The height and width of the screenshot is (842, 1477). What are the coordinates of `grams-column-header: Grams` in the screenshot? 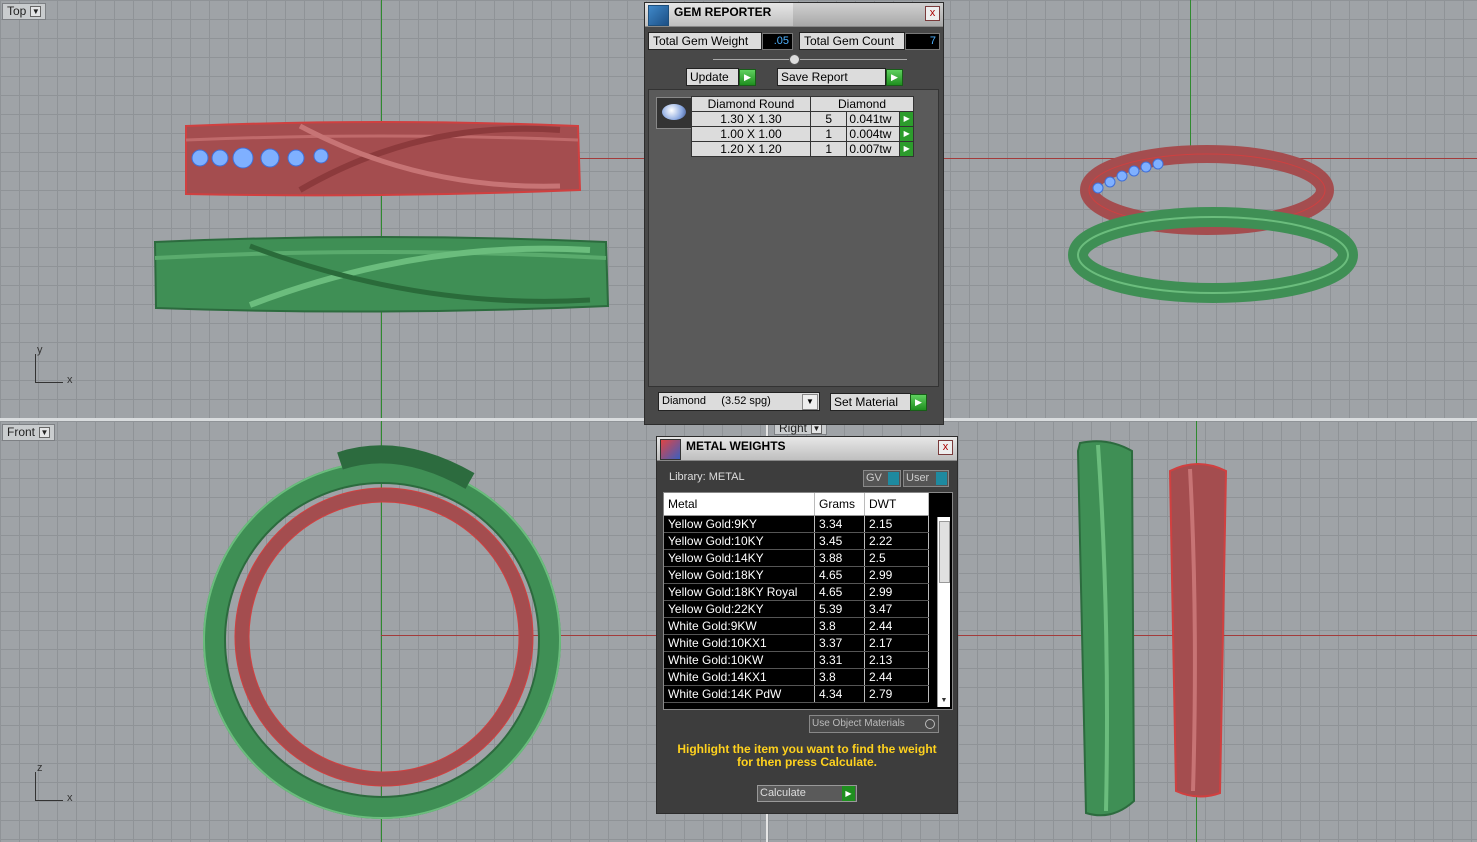 It's located at (839, 504).